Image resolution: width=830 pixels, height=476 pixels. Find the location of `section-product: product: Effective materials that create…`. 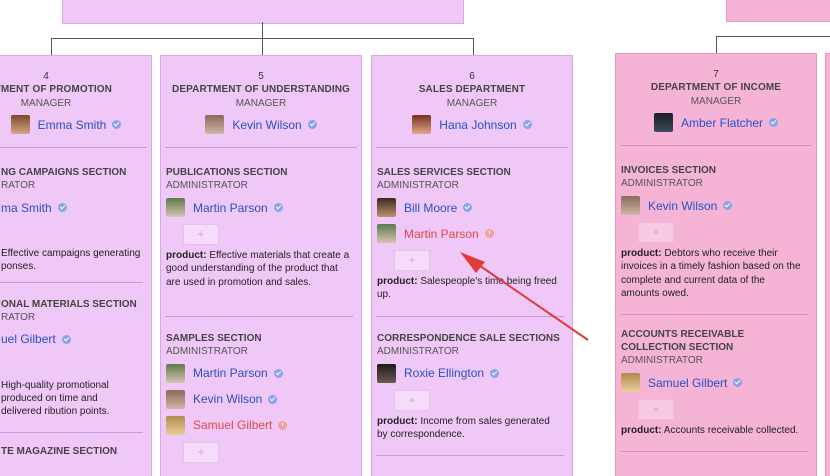

section-product: product: Effective materials that create… is located at coordinates (258, 269).